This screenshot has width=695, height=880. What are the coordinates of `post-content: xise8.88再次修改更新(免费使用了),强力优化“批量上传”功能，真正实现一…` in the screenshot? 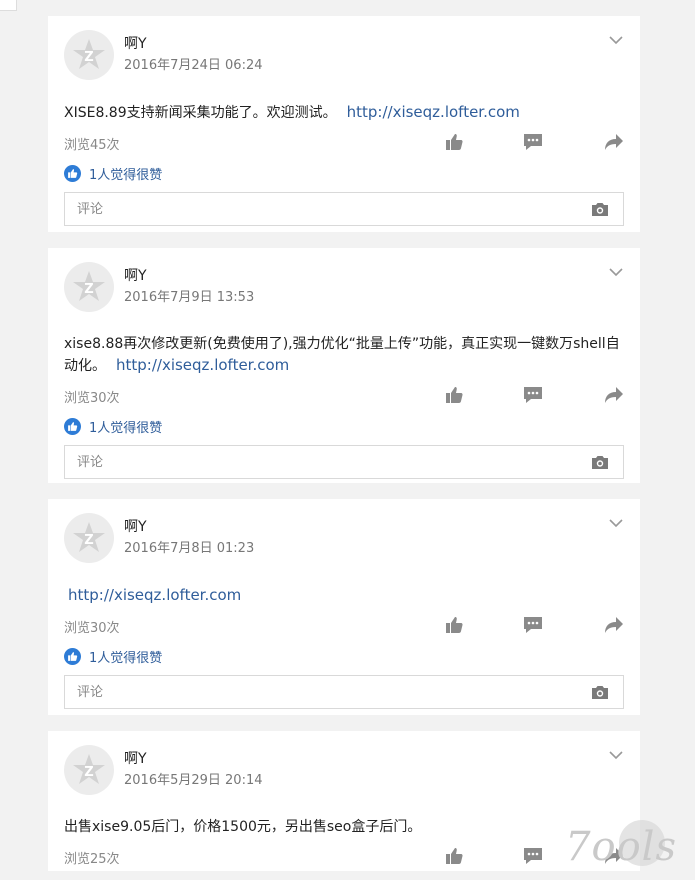 It's located at (344, 355).